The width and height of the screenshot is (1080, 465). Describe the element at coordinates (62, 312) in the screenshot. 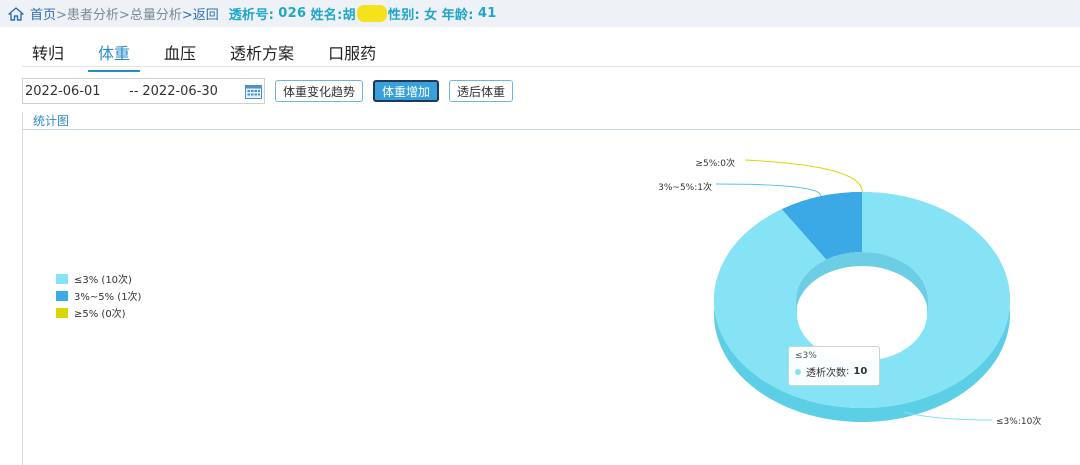

I see `legend-swatch-ge5` at that location.